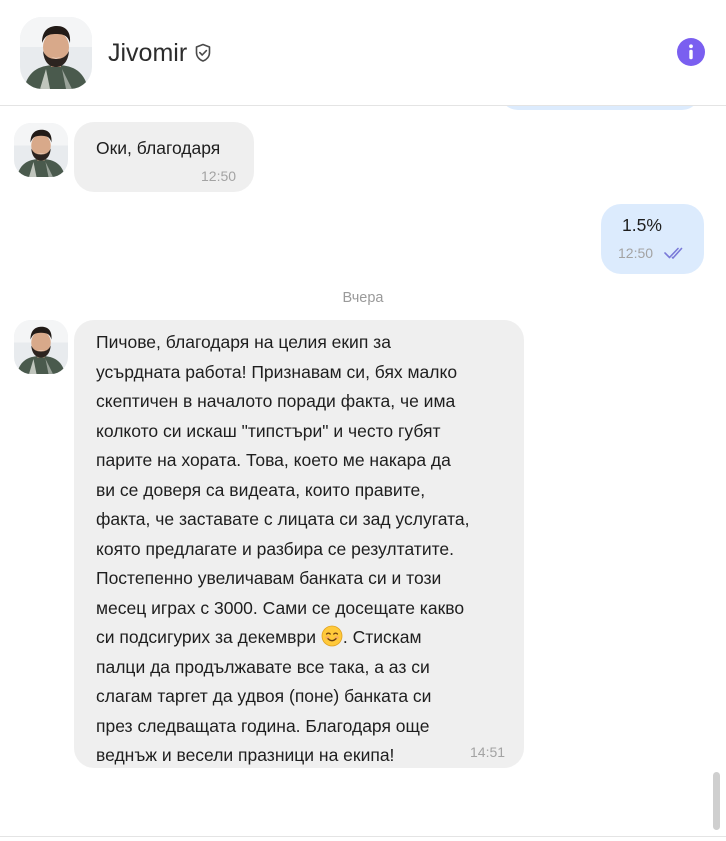  What do you see at coordinates (148, 53) in the screenshot?
I see `contact-name: Jivomir` at bounding box center [148, 53].